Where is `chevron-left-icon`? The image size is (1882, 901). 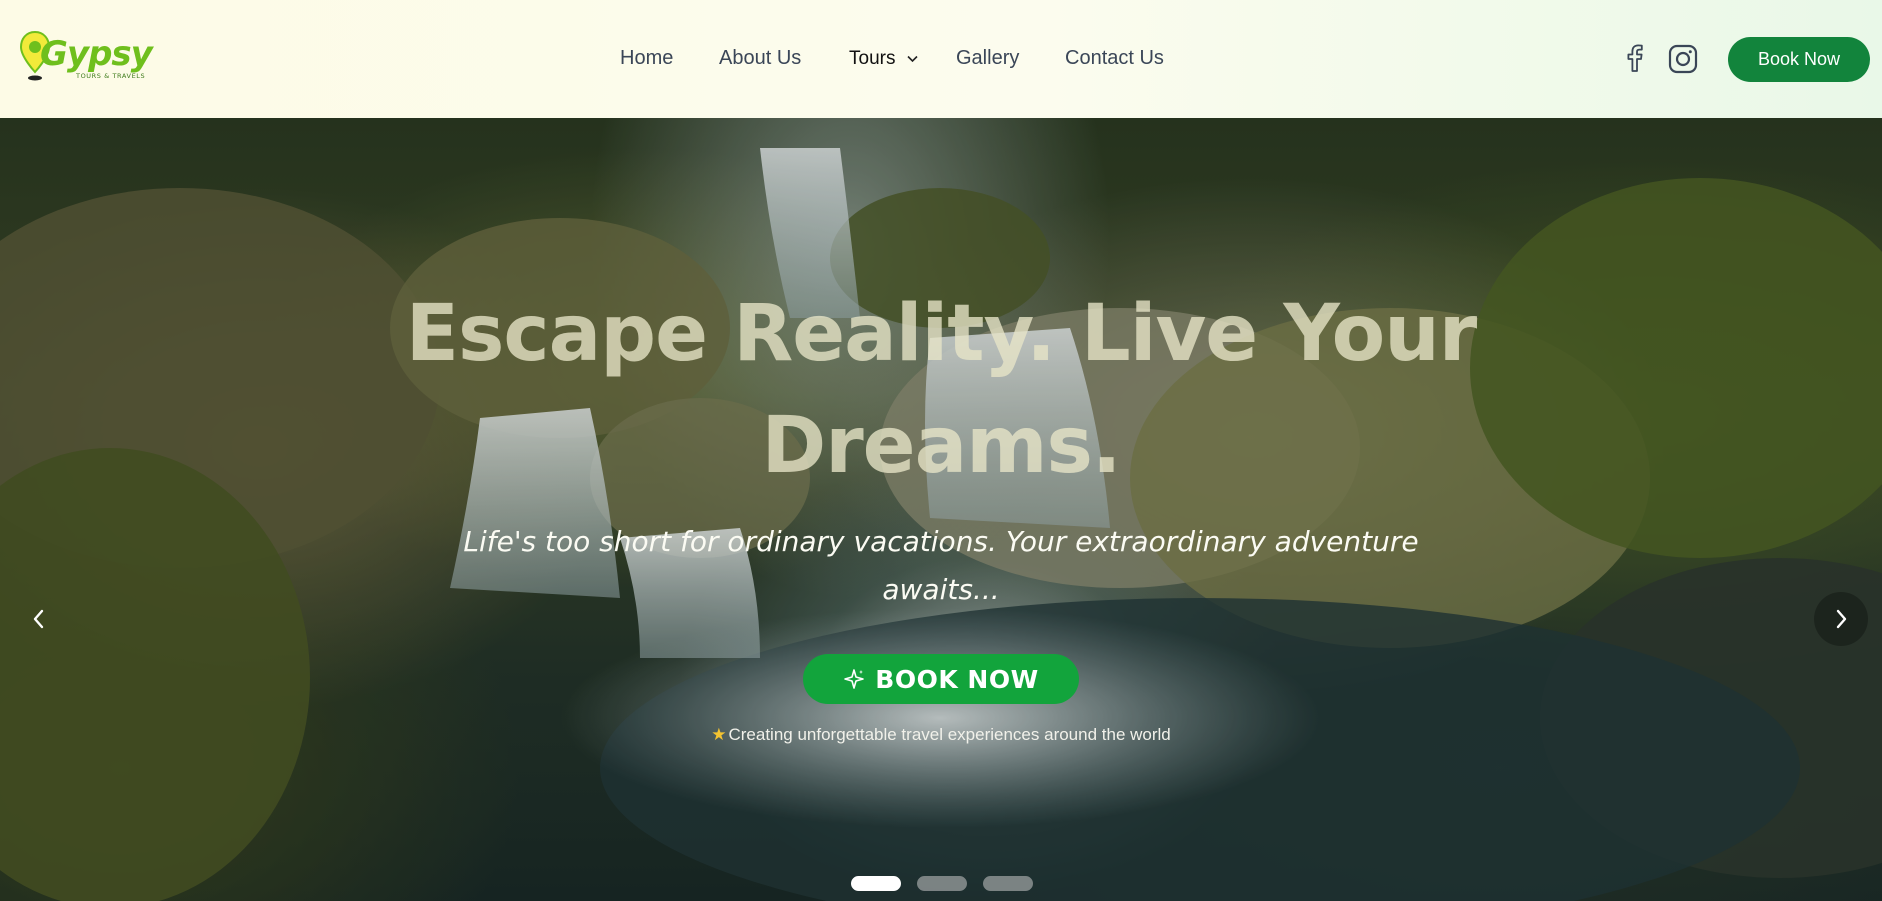 chevron-left-icon is located at coordinates (38, 619).